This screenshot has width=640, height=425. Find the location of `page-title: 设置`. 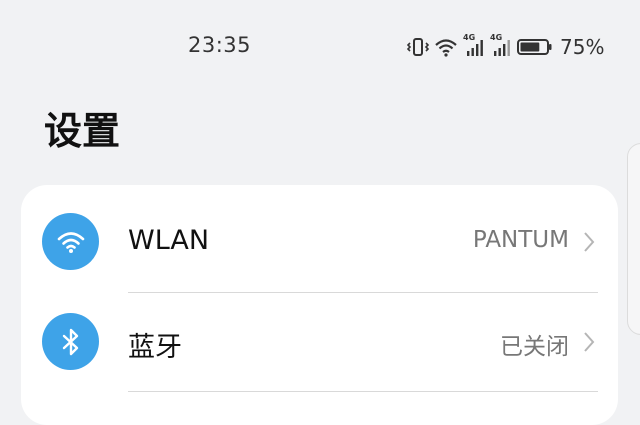

page-title: 设置 is located at coordinates (82, 131).